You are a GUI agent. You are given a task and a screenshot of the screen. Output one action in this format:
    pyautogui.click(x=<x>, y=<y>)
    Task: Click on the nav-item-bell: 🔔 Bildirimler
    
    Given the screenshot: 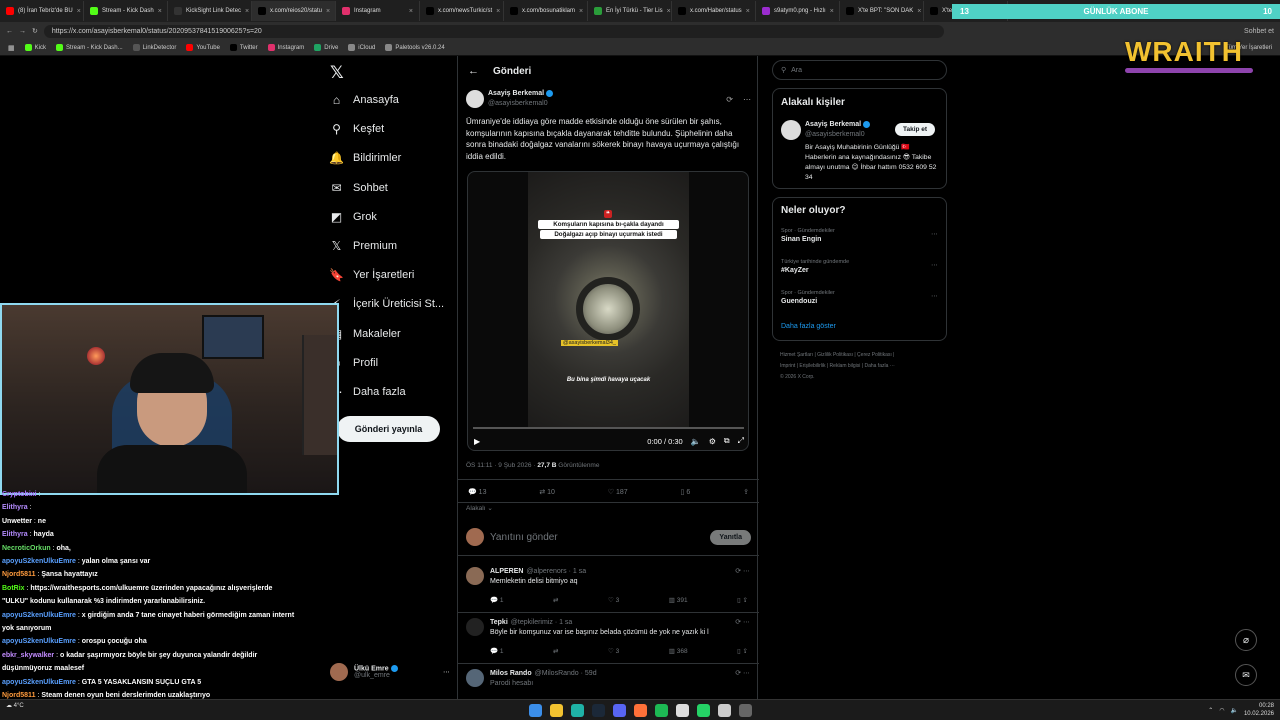 What is the action you would take?
    pyautogui.click(x=365, y=158)
    